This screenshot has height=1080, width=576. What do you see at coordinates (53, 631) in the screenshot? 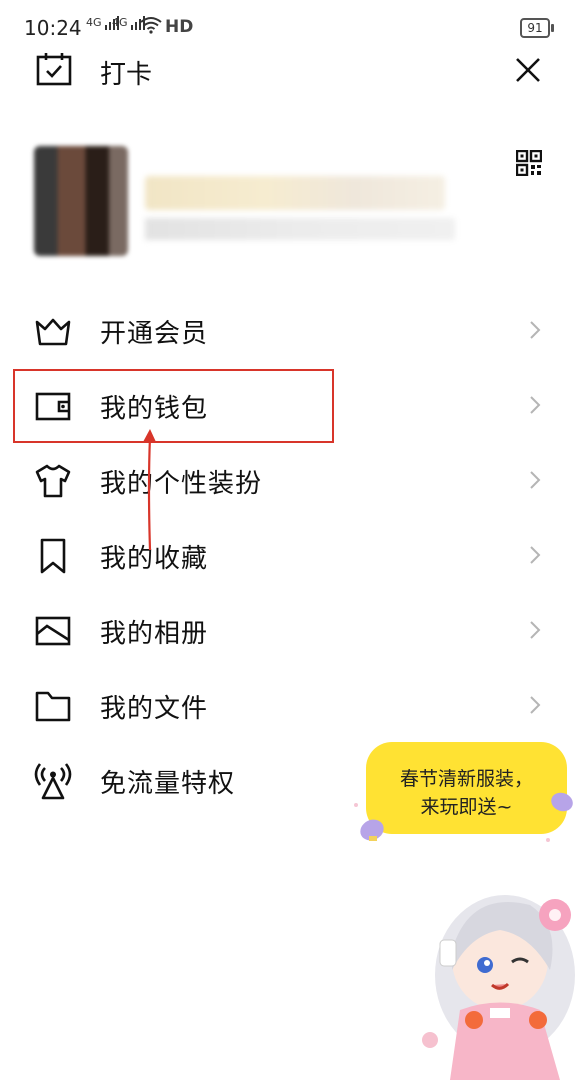
I see `photo-icon` at bounding box center [53, 631].